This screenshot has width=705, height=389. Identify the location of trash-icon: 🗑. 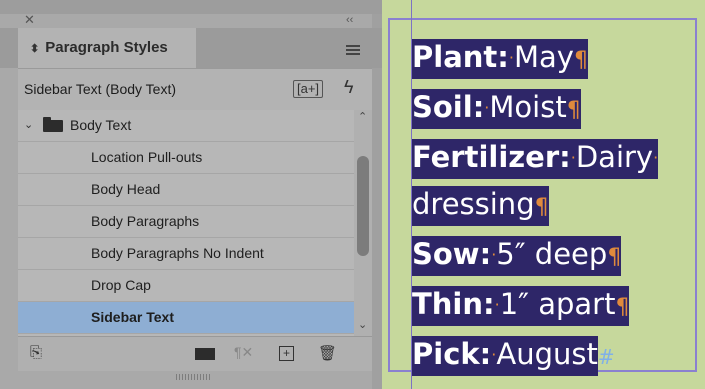
(327, 353).